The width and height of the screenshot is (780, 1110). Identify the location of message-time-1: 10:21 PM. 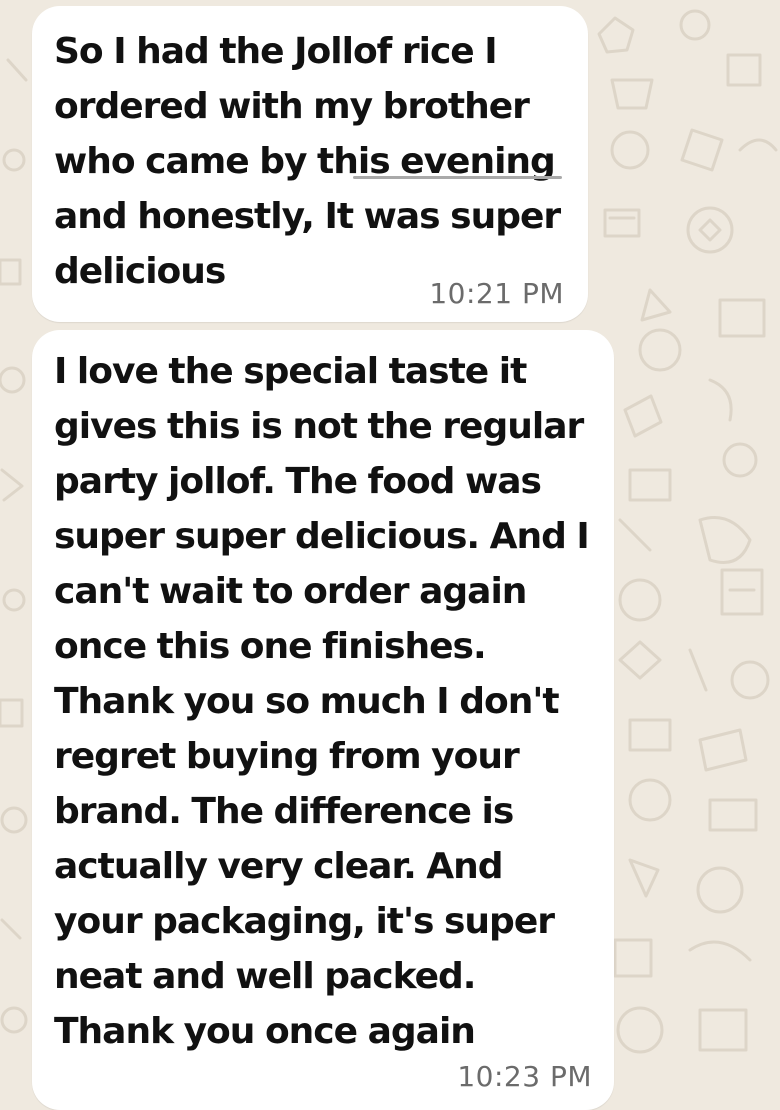
(496, 293).